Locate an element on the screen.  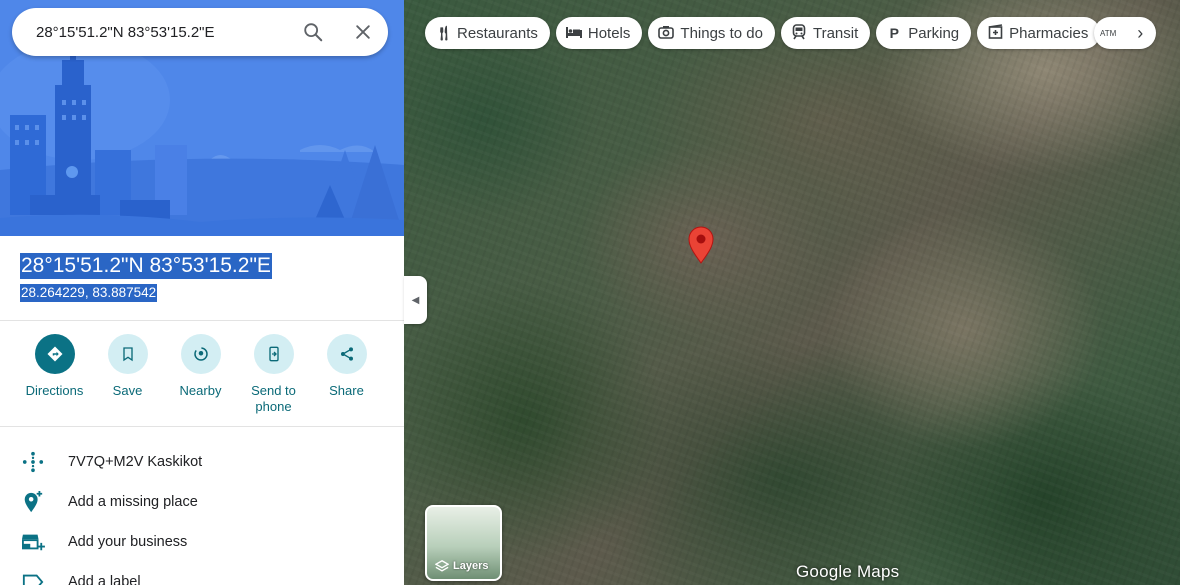
layers-label-group: Layers is located at coordinates (461, 566).